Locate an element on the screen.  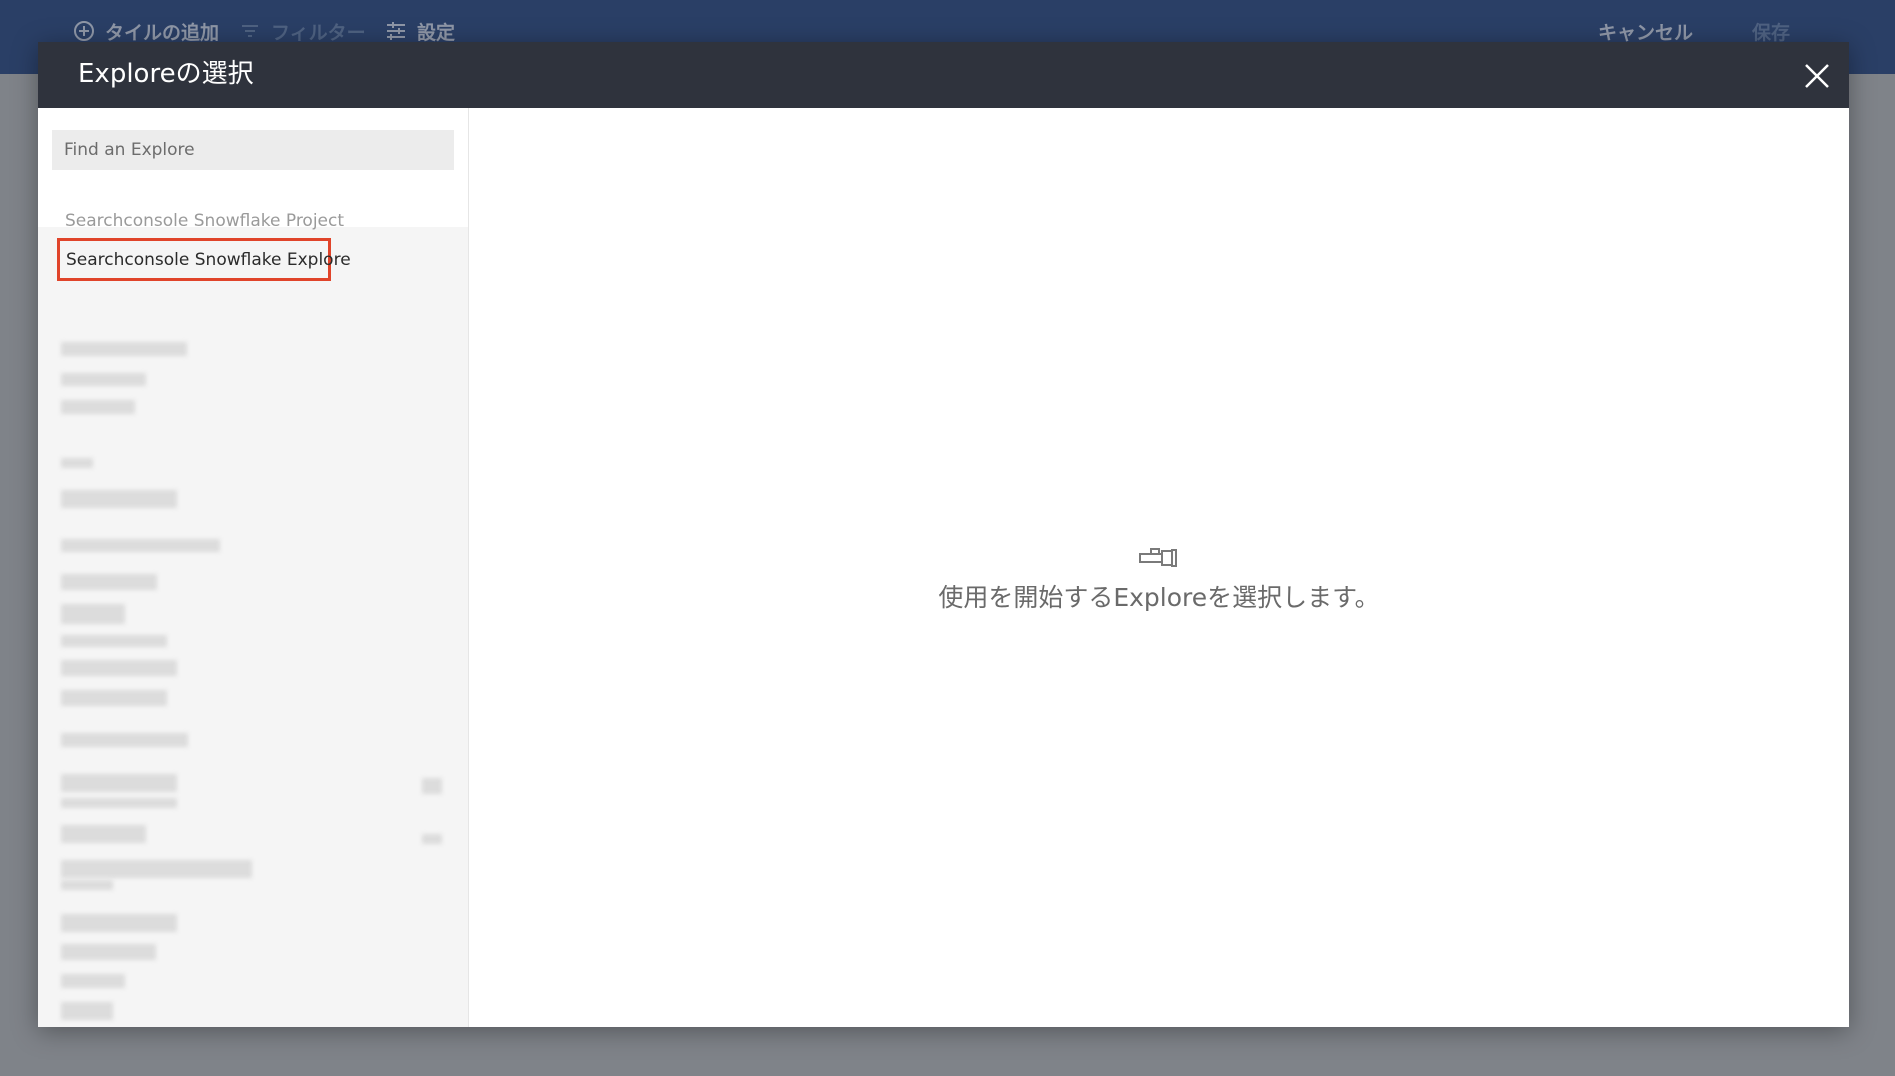
filter-label: フィルター is located at coordinates (318, 32).